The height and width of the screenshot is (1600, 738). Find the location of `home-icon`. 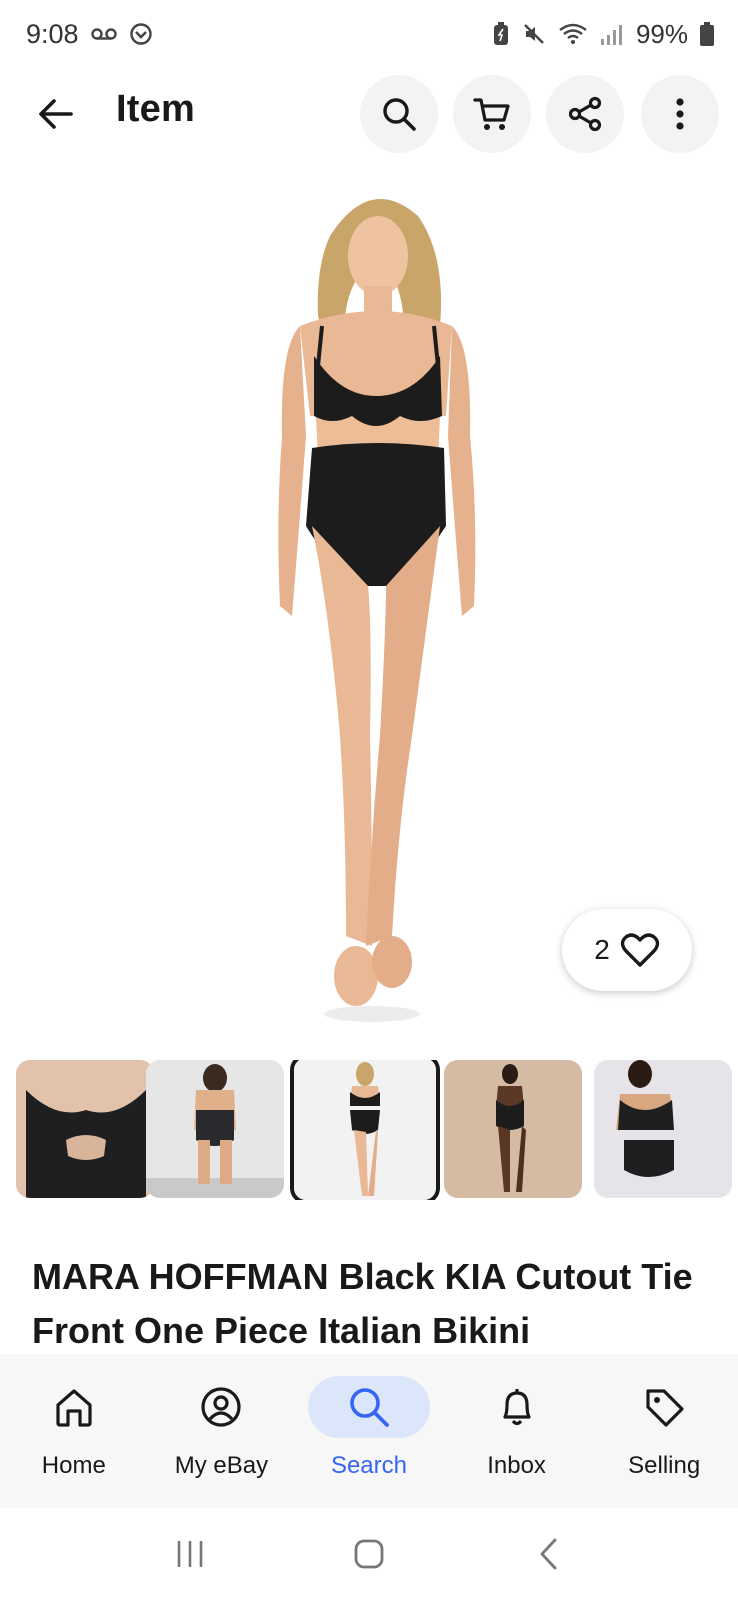

home-icon is located at coordinates (74, 1408).